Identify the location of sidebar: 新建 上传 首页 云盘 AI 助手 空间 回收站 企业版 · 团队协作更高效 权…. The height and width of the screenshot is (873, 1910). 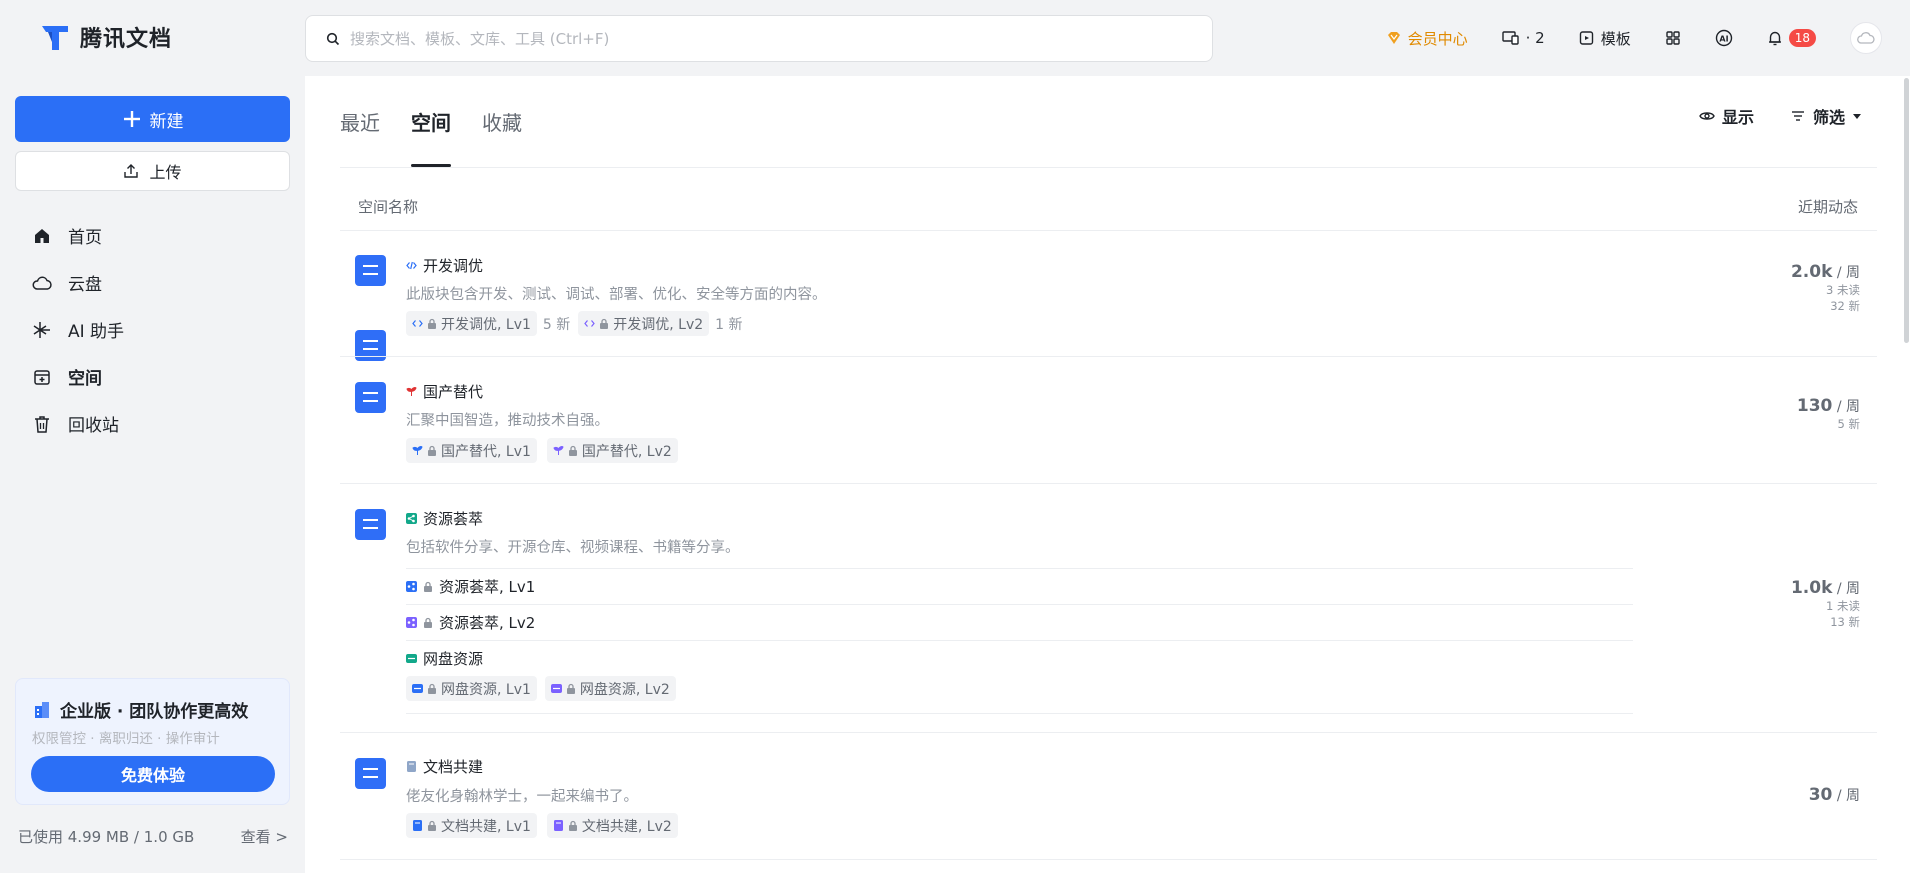
(152, 474).